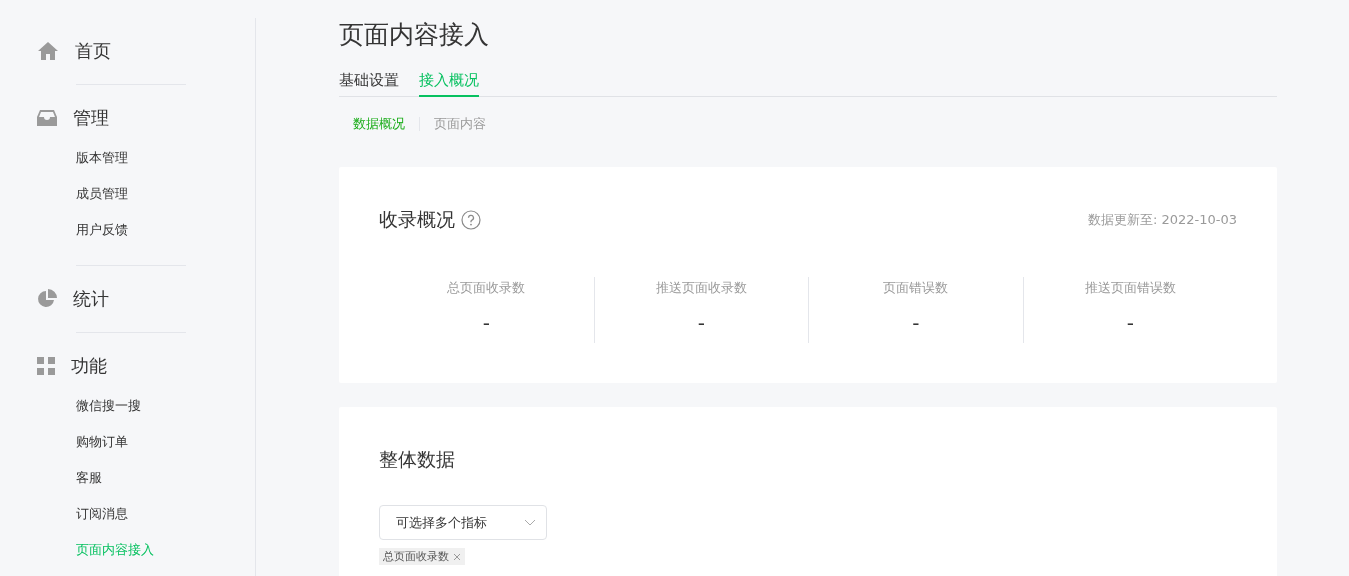 The width and height of the screenshot is (1349, 576). Describe the element at coordinates (530, 522) in the screenshot. I see `chevron-down-icon` at that location.